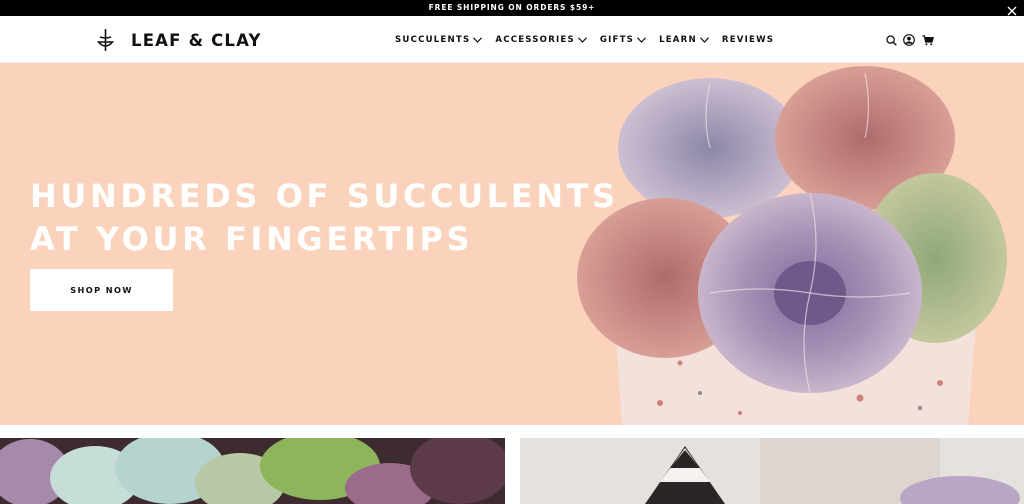 This screenshot has width=1024, height=504. I want to click on nav-item-label: REVIEWS, so click(748, 40).